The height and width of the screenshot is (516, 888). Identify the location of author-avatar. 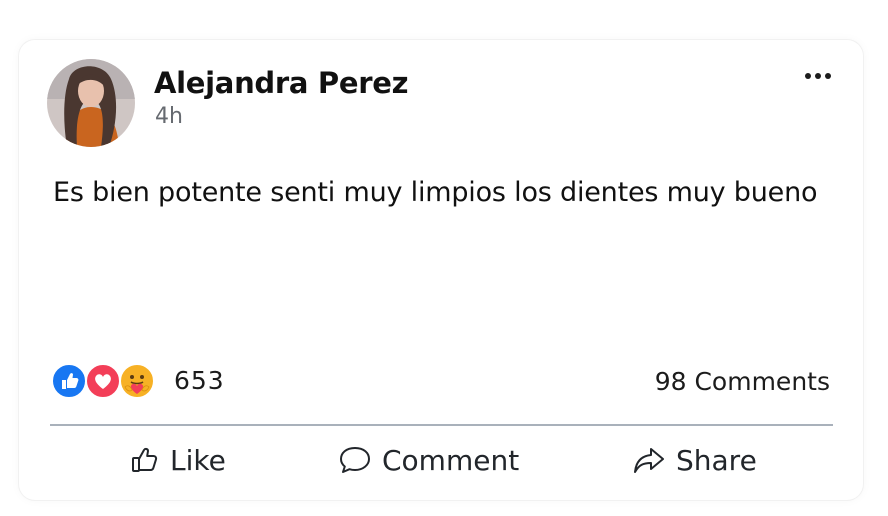
(91, 103).